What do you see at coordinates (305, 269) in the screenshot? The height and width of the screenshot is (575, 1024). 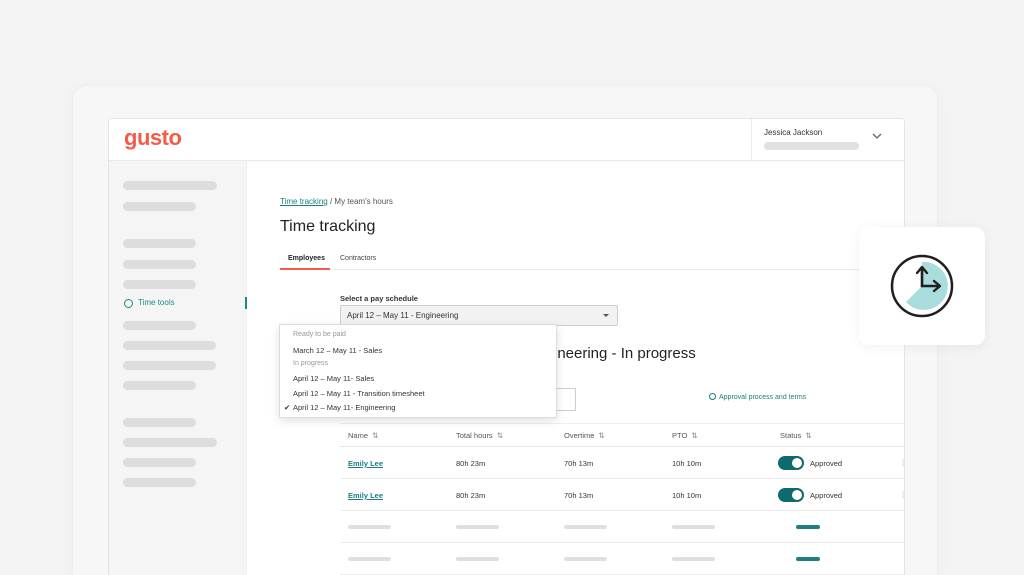 I see `active-tab-underline` at bounding box center [305, 269].